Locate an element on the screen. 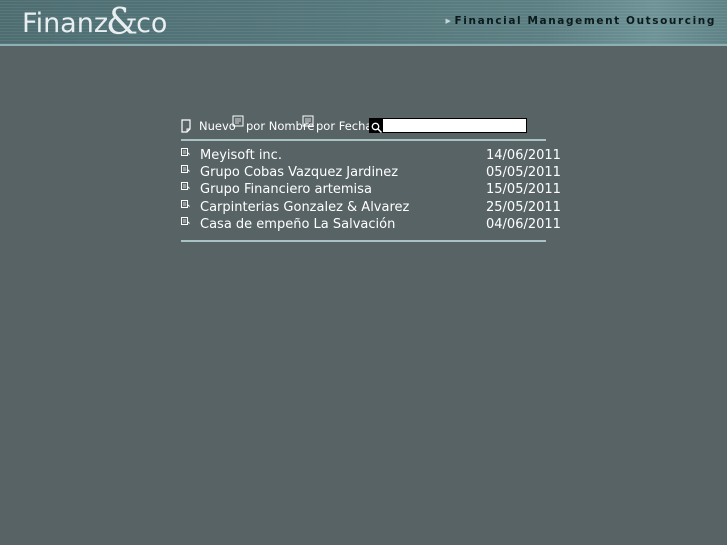 The image size is (727, 545). finanzco-logo: Finanz&co is located at coordinates (94, 23).